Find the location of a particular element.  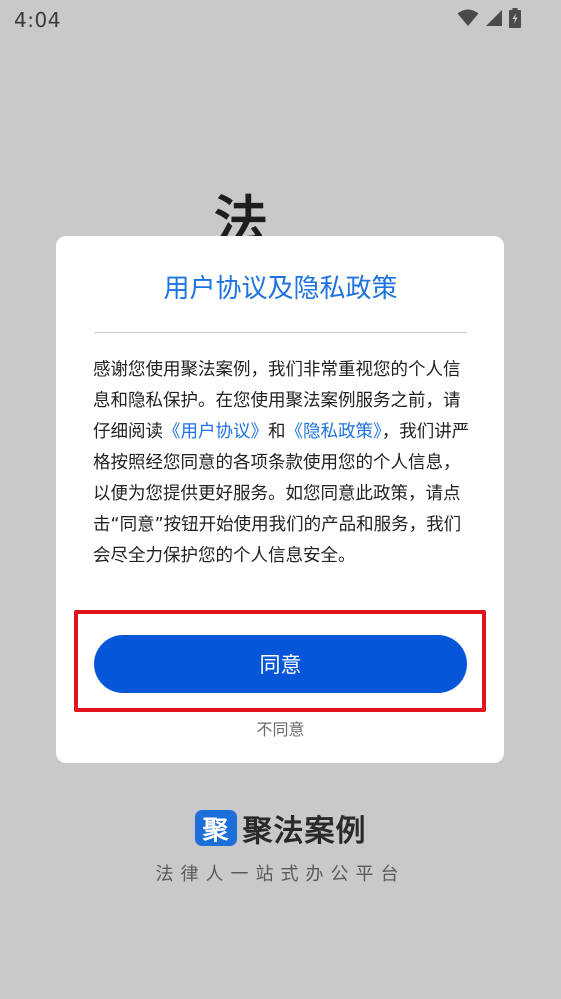

status-time: 4:04 is located at coordinates (37, 20).